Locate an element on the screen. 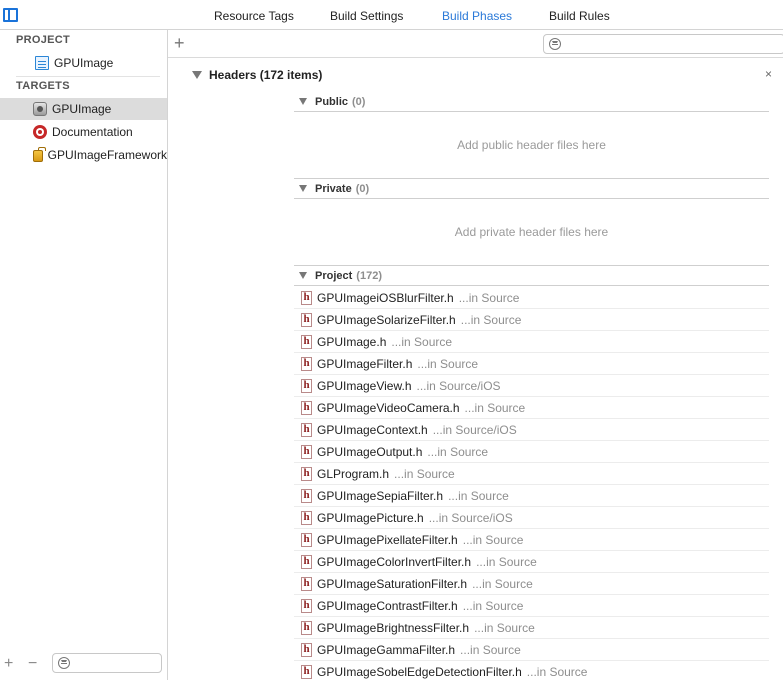 This screenshot has width=783, height=680. public-drop-area: Add public header files here is located at coordinates (531, 145).